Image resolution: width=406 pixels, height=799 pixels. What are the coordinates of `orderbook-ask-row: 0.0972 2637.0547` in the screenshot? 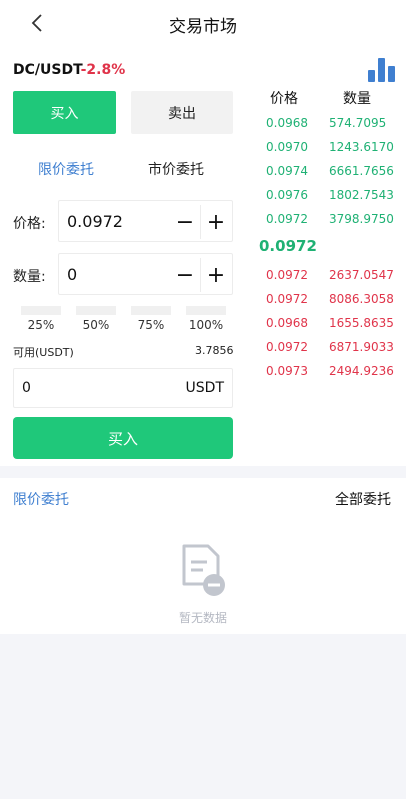 It's located at (329, 277).